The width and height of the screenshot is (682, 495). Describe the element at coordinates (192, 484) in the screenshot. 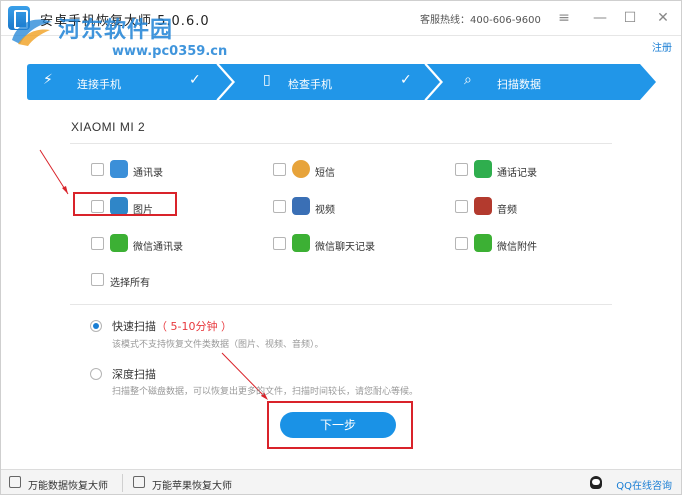

I see `footer-apple-recovery-link: 万能苹果恢复大师` at that location.